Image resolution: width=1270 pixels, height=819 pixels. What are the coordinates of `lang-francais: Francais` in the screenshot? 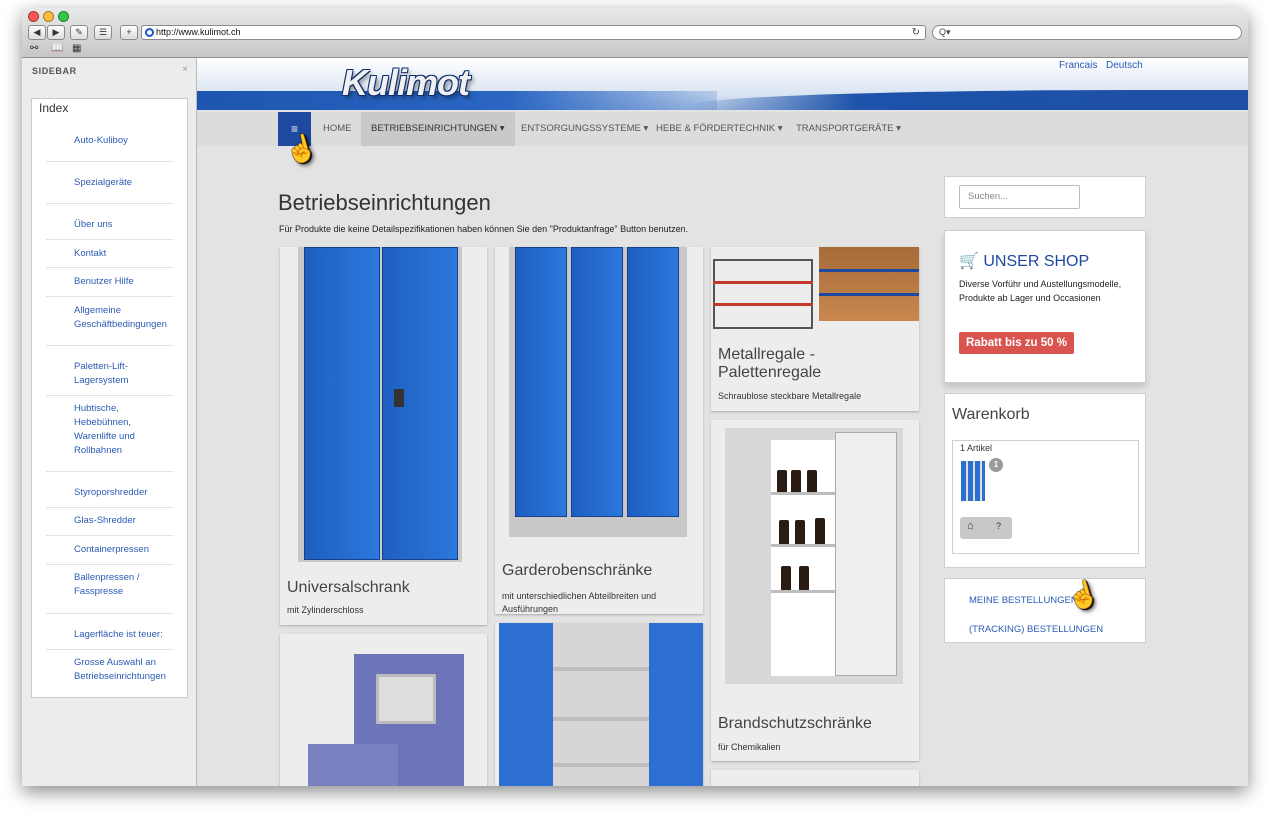 It's located at (1078, 65).